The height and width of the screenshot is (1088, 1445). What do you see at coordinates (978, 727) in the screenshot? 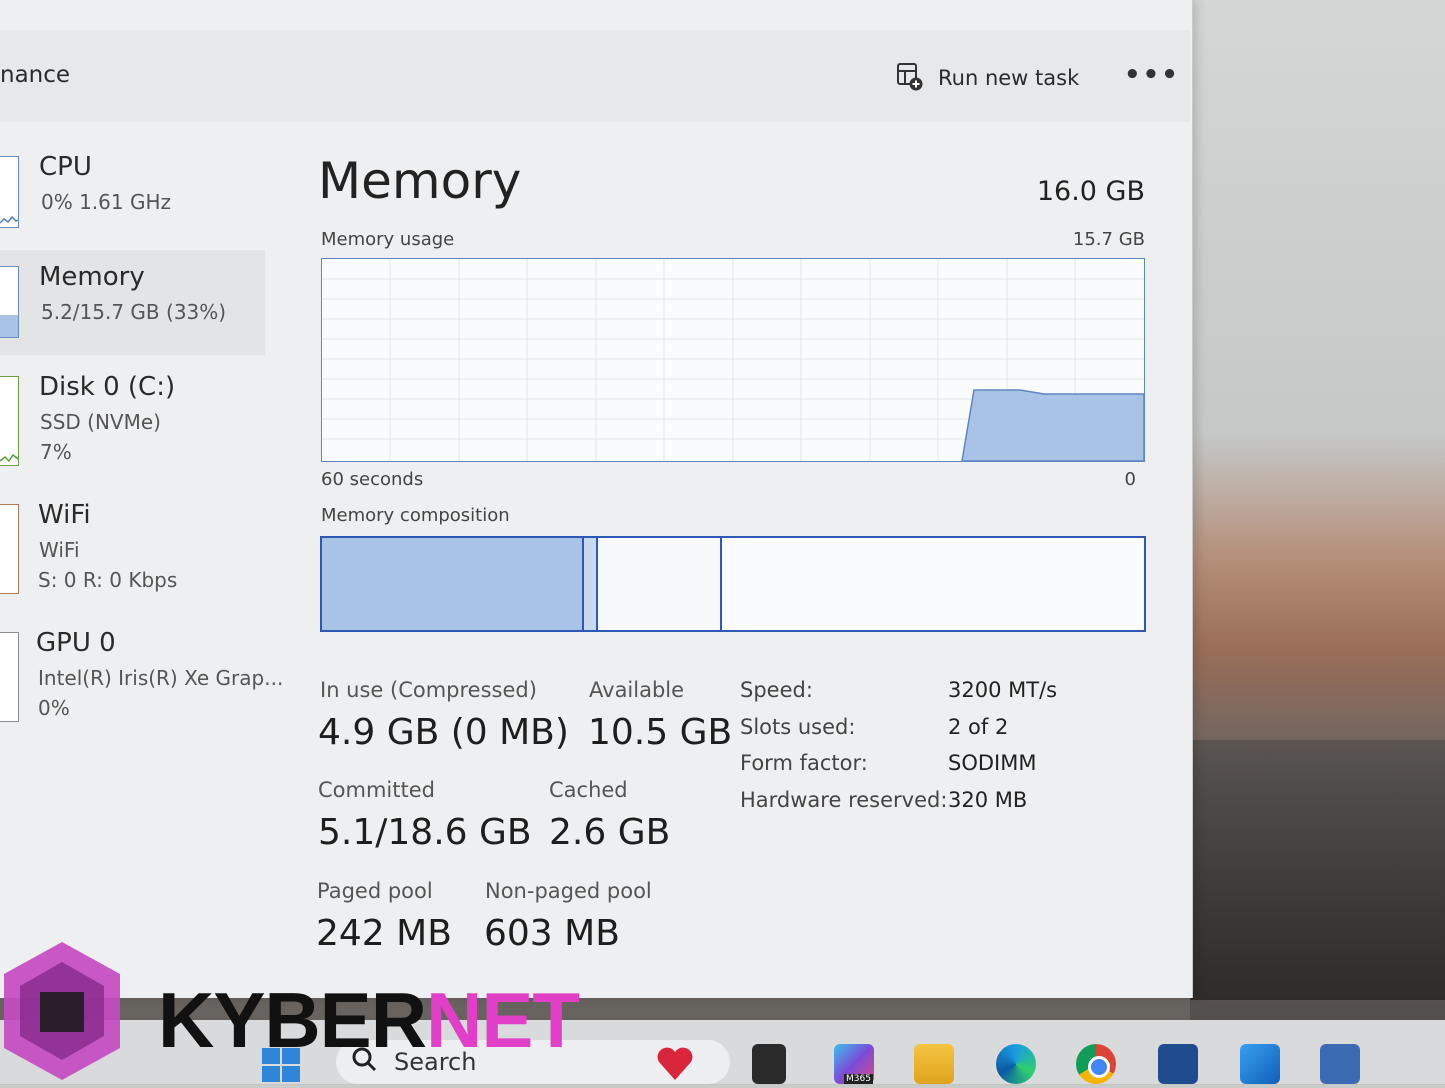
I see `slots-value: 2 of 2` at bounding box center [978, 727].